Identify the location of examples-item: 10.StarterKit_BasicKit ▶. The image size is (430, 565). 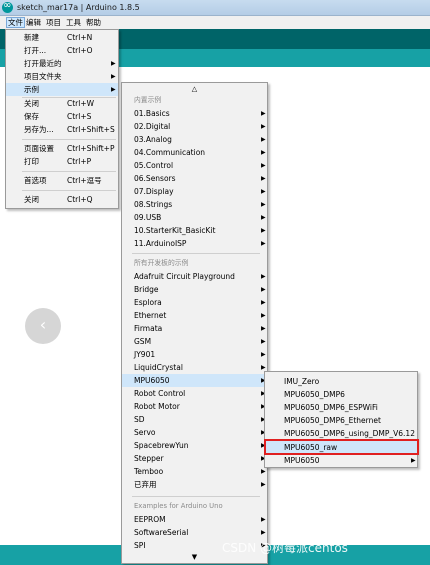
(194, 230).